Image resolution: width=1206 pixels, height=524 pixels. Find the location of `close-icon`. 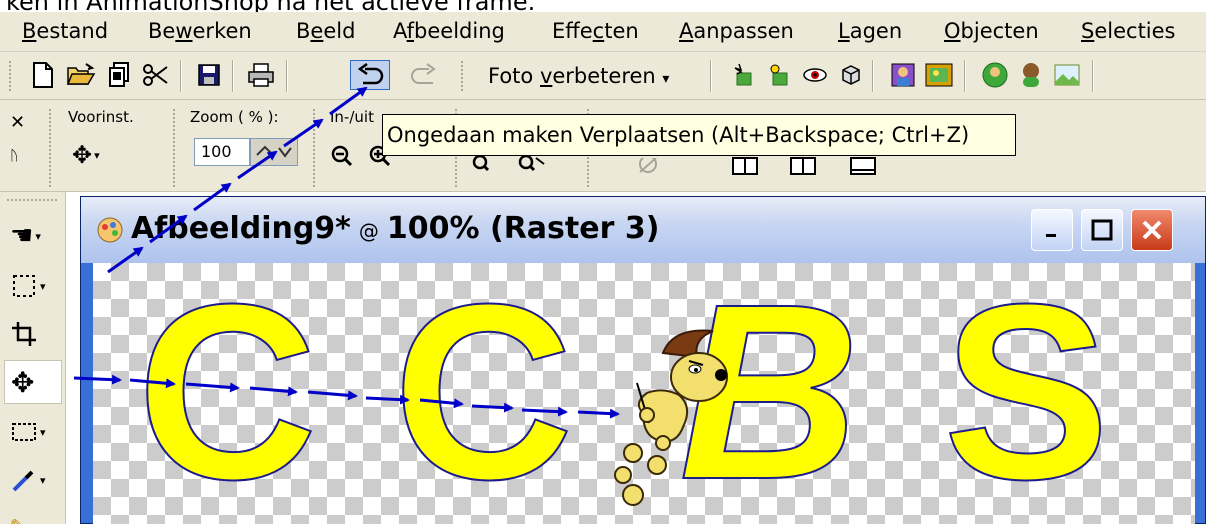

close-icon is located at coordinates (1152, 230).